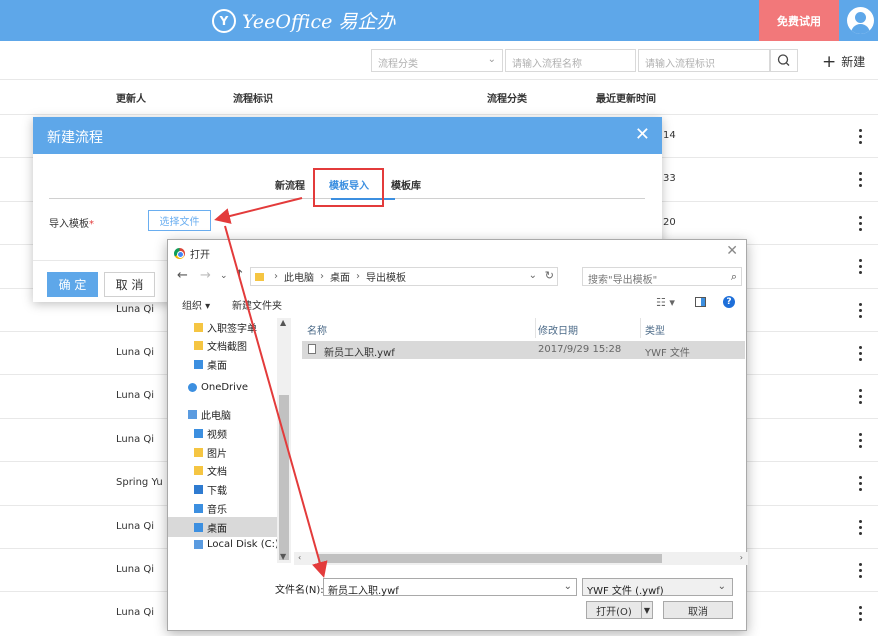 The width and height of the screenshot is (878, 636). Describe the element at coordinates (198, 433) in the screenshot. I see `video-icon` at that location.